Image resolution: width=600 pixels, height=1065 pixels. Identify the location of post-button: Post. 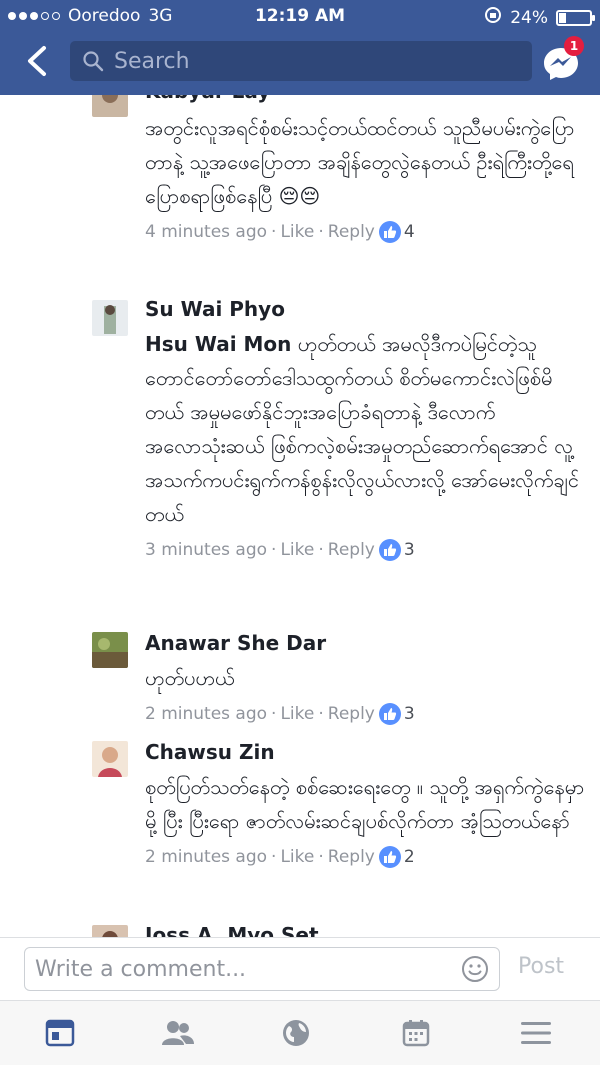
(541, 966).